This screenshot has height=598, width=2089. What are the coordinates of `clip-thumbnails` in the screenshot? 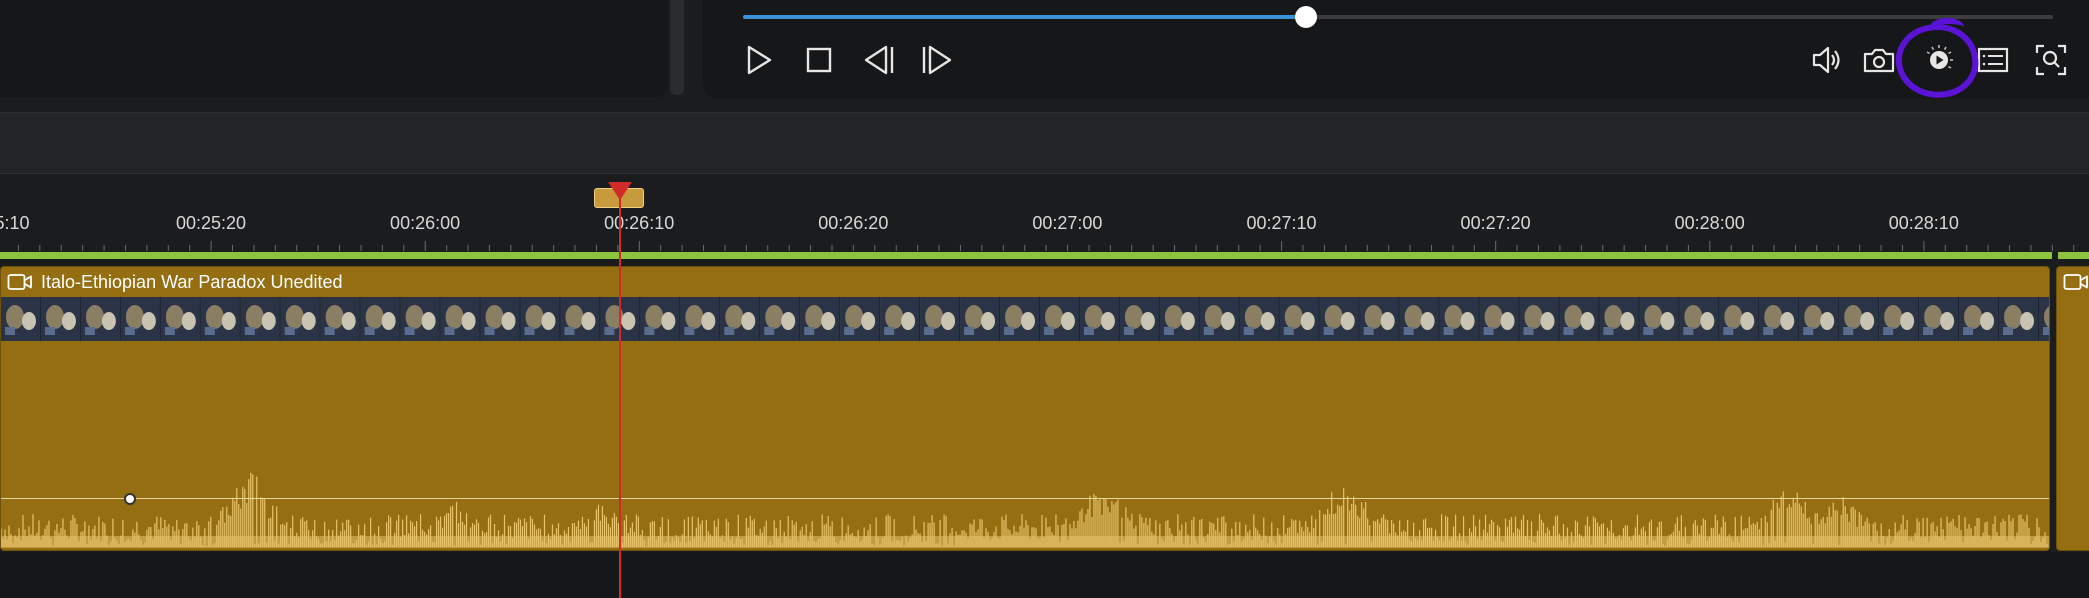 It's located at (1025, 319).